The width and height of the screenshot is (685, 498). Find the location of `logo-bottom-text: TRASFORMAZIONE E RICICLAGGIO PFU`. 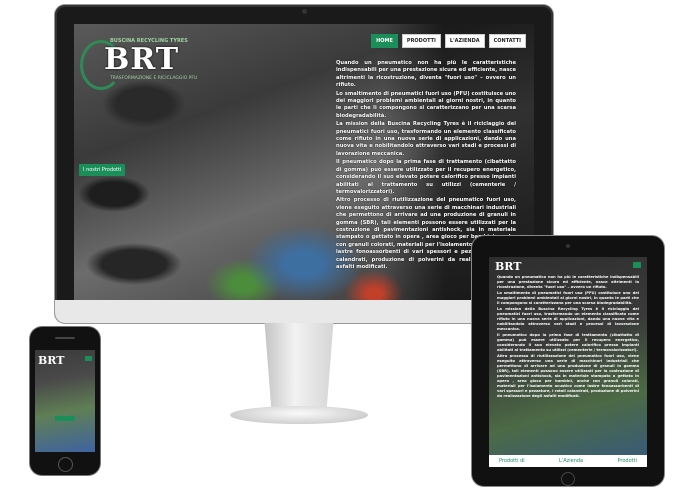

logo-bottom-text: TRASFORMAZIONE E RICICLAGGIO PFU is located at coordinates (154, 78).